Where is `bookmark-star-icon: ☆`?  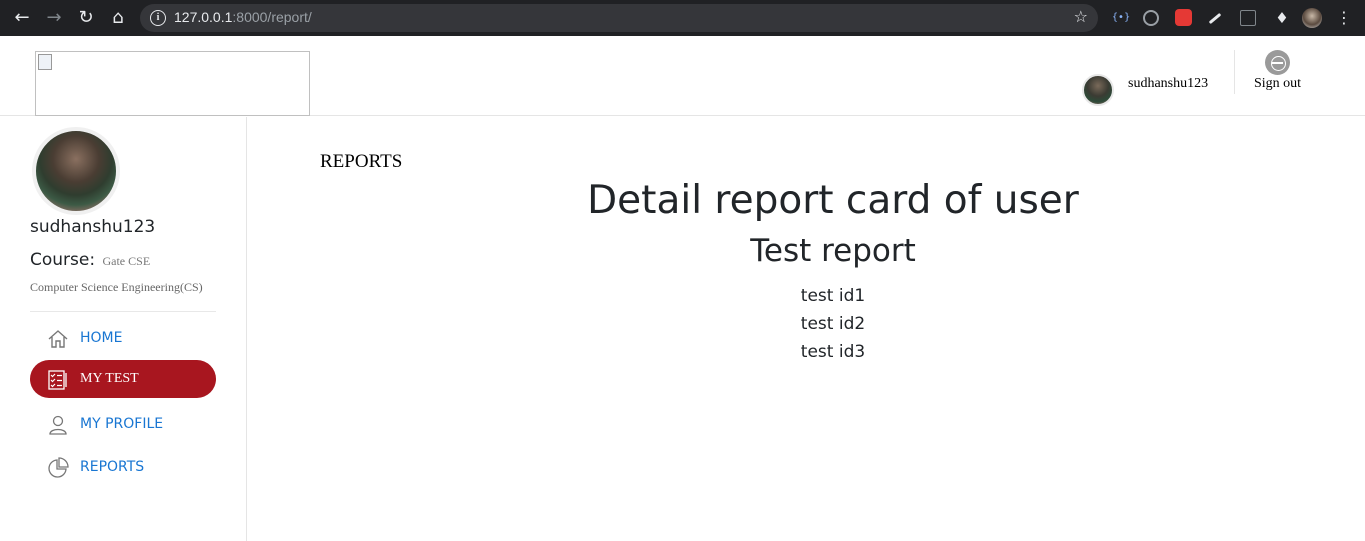 bookmark-star-icon: ☆ is located at coordinates (1081, 16).